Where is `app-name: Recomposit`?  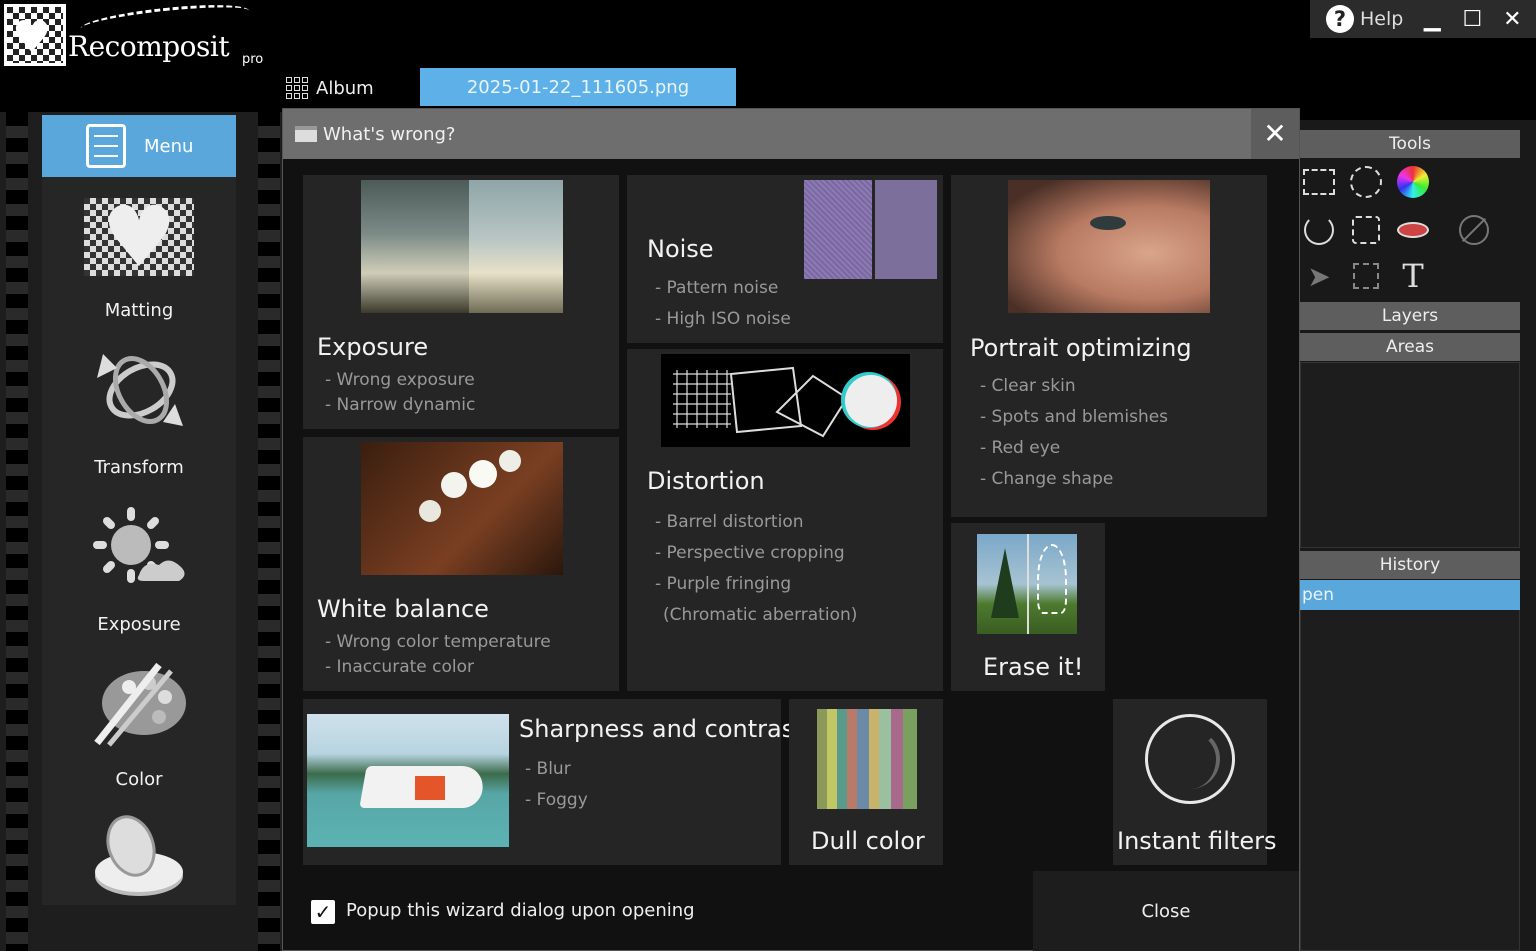 app-name: Recomposit is located at coordinates (149, 46).